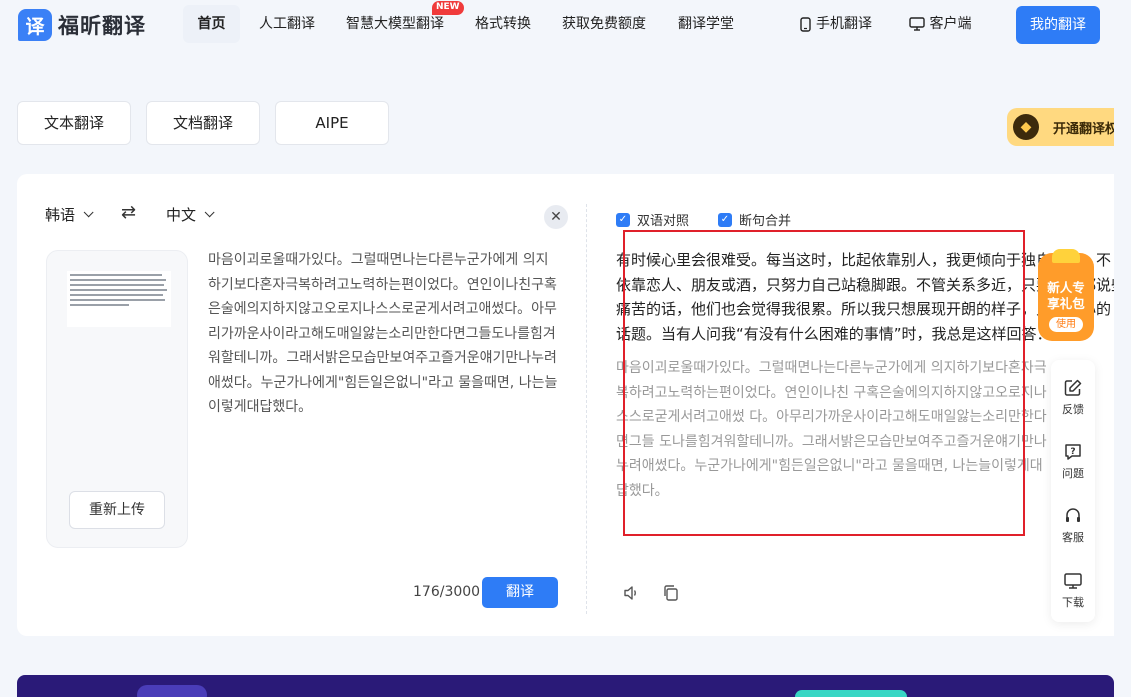 The width and height of the screenshot is (1131, 697). I want to click on character-counter: 176/3000, so click(447, 592).